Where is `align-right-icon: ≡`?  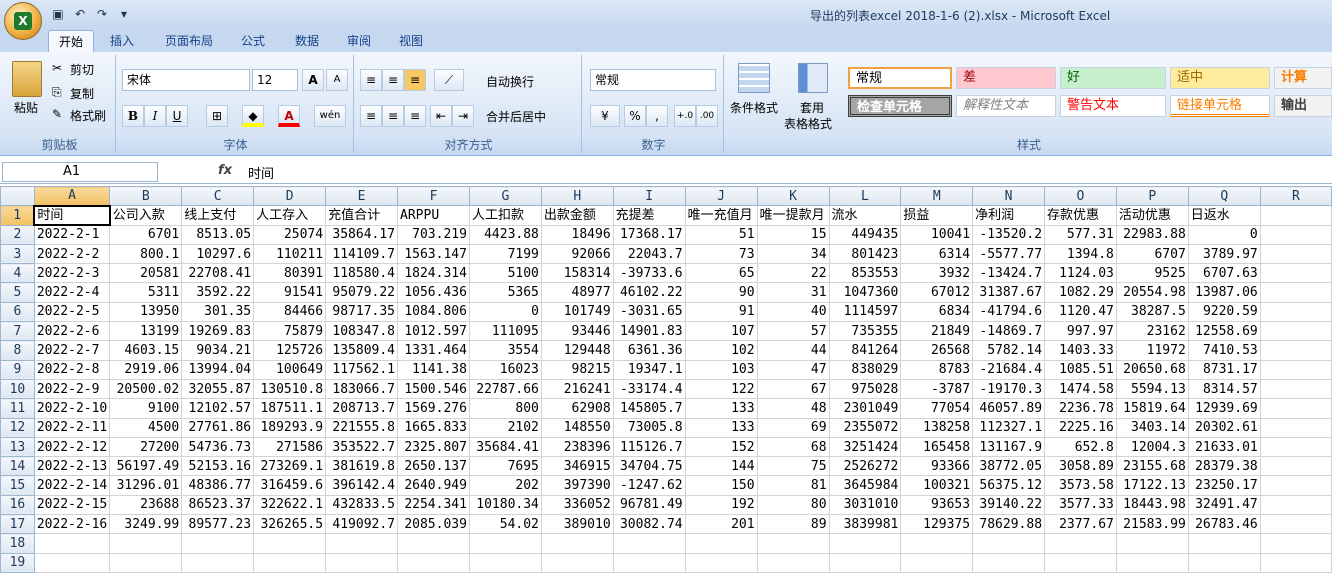
align-right-icon: ≡ is located at coordinates (415, 116).